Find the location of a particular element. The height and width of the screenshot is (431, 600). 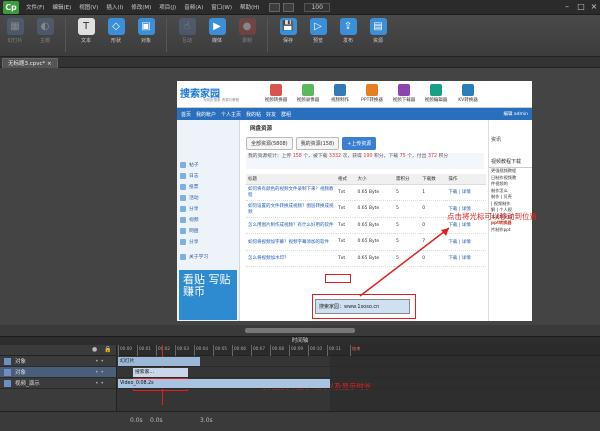

menu-item-4: 修改(M) is located at coordinates (141, 7).